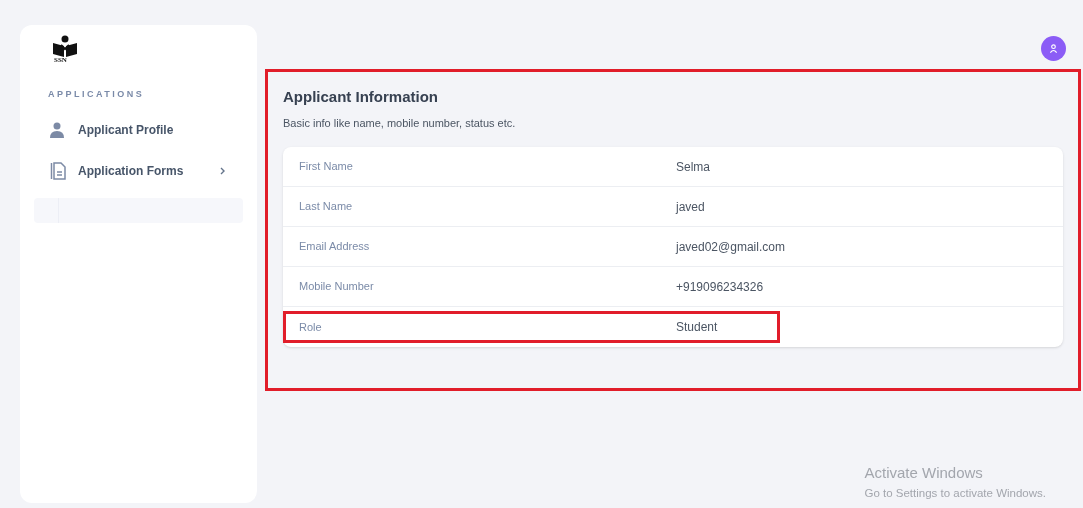 The width and height of the screenshot is (1083, 508). What do you see at coordinates (326, 167) in the screenshot?
I see `field-label: First Name` at bounding box center [326, 167].